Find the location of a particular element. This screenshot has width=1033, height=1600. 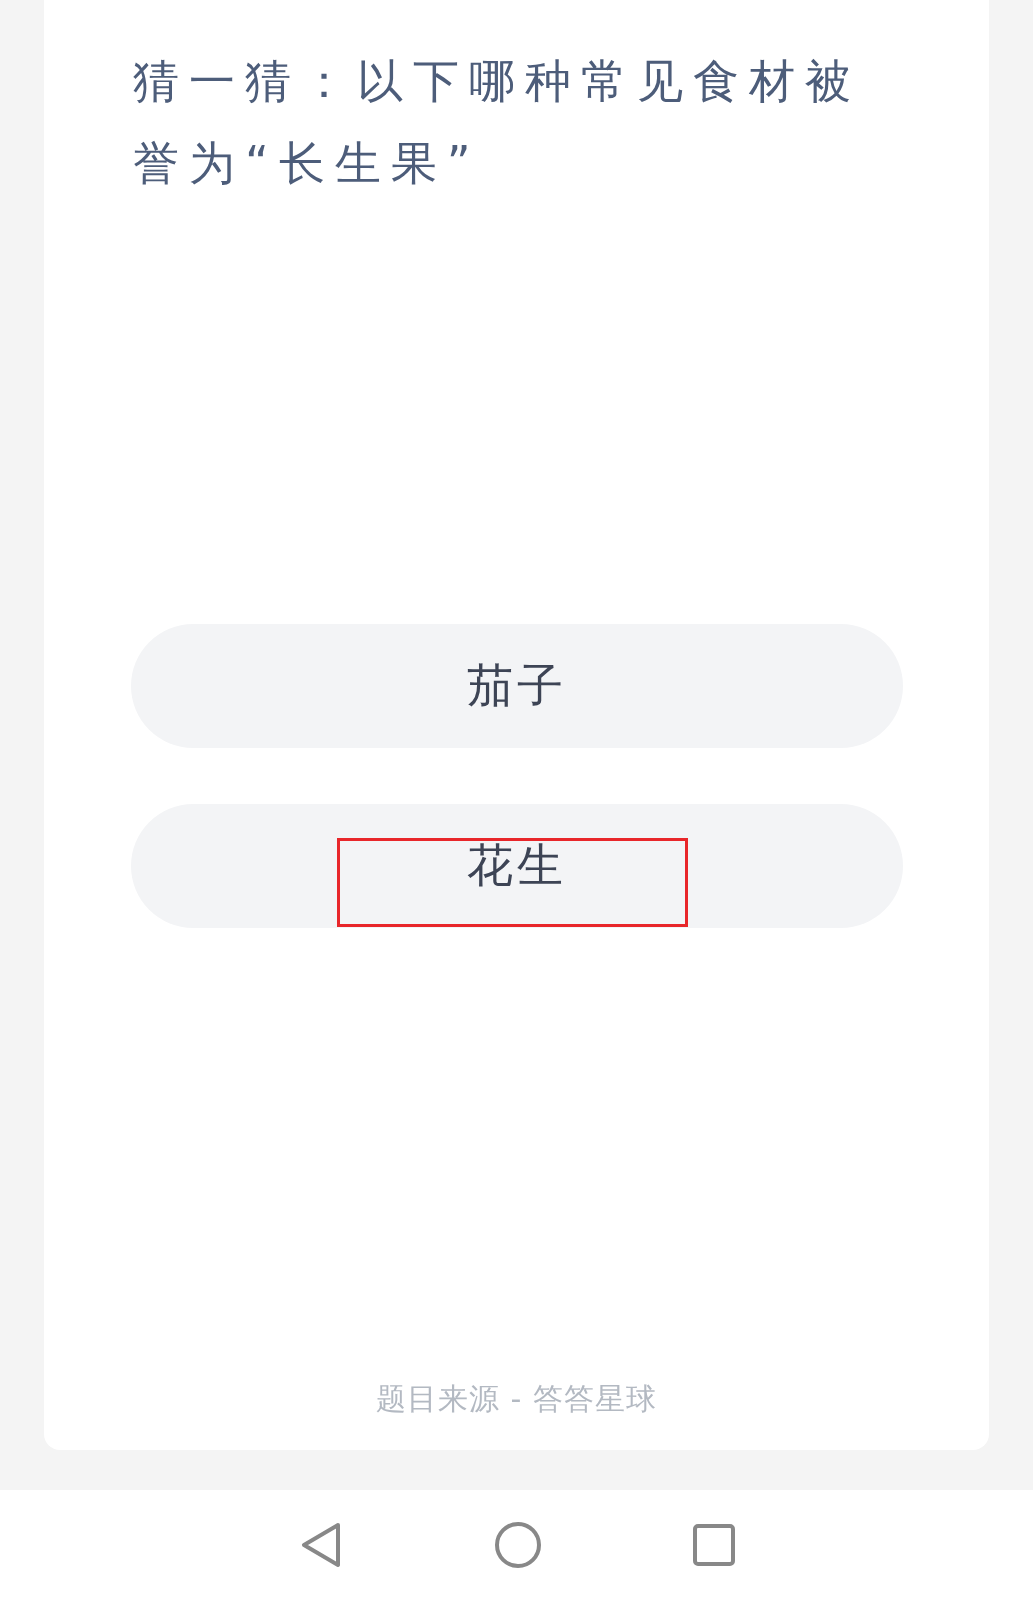

answer-option: 茄子 is located at coordinates (517, 686).